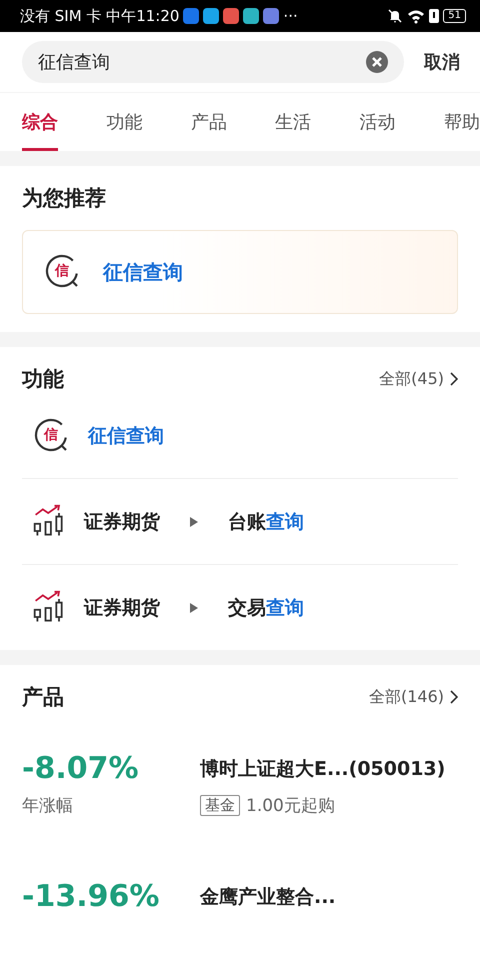  What do you see at coordinates (64, 198) in the screenshot?
I see `section-title: 为您推荐` at bounding box center [64, 198].